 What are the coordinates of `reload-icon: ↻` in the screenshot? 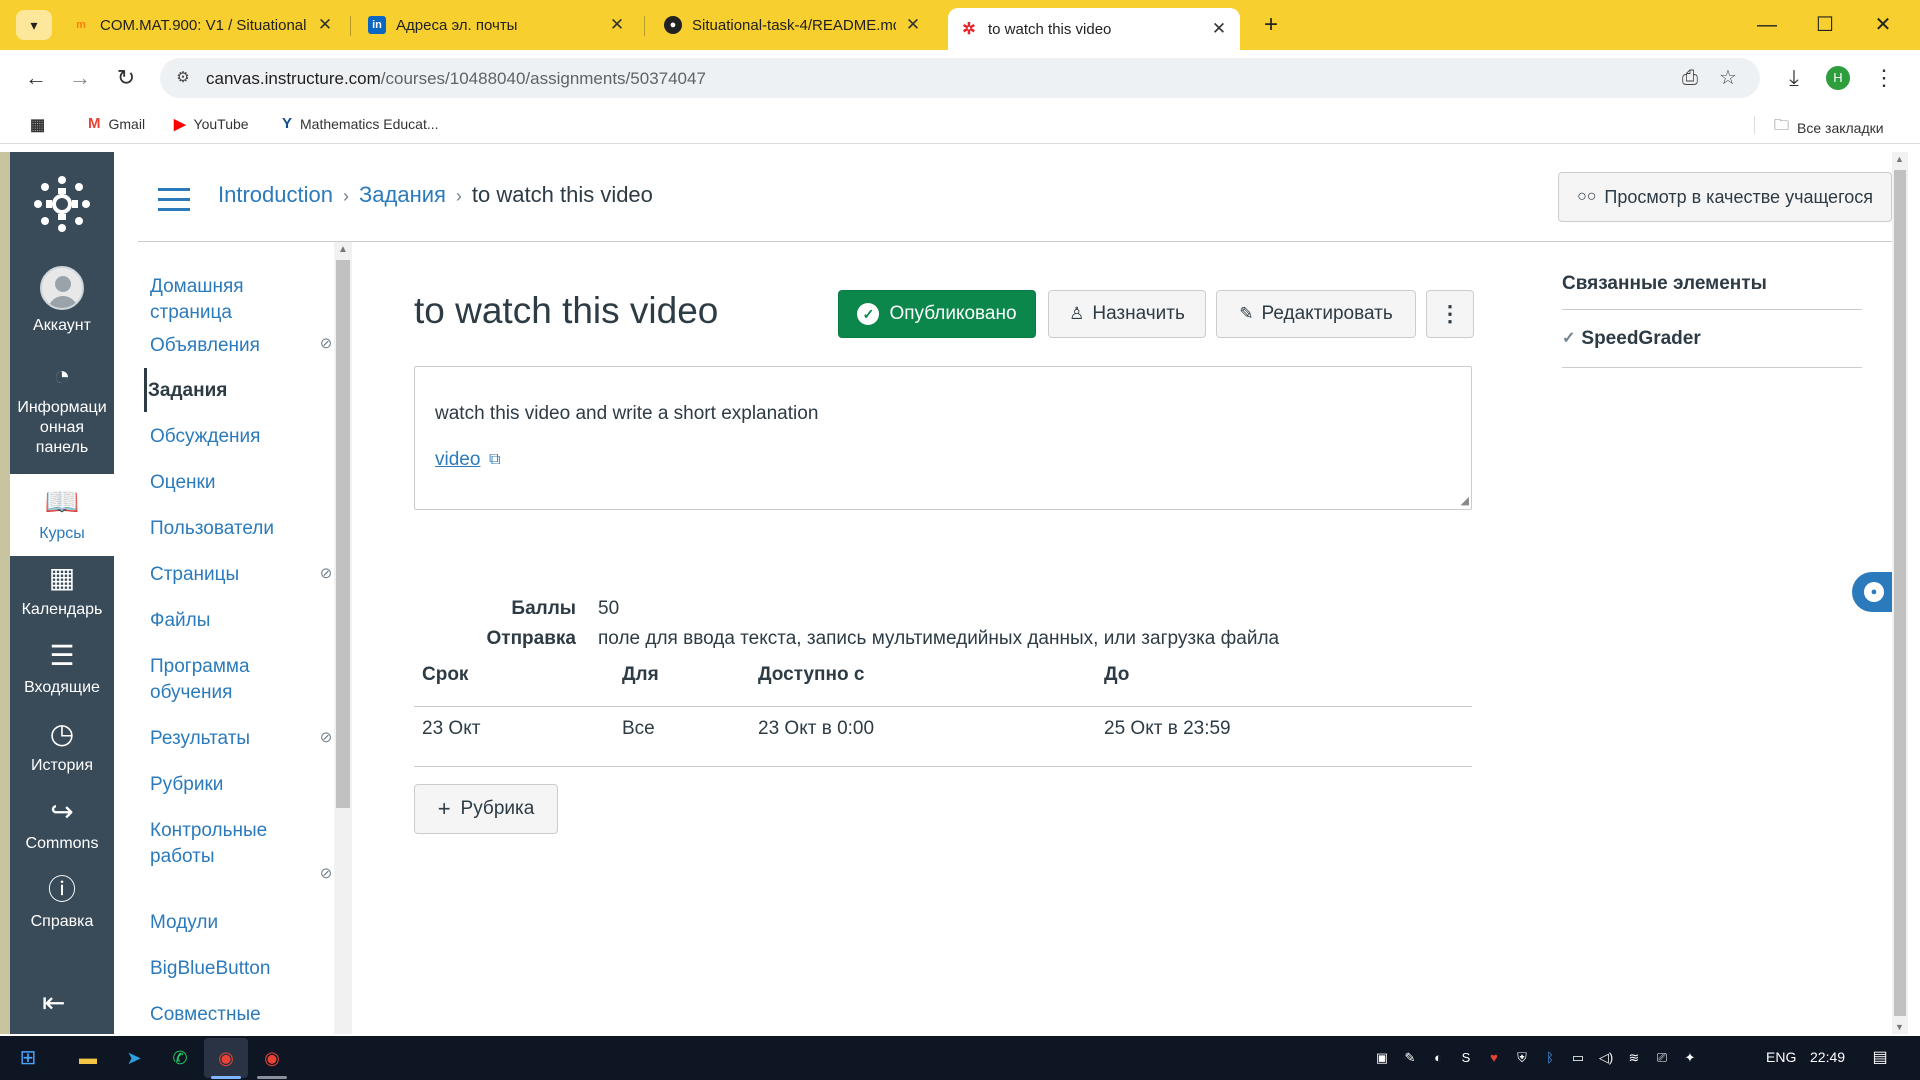 It's located at (126, 78).